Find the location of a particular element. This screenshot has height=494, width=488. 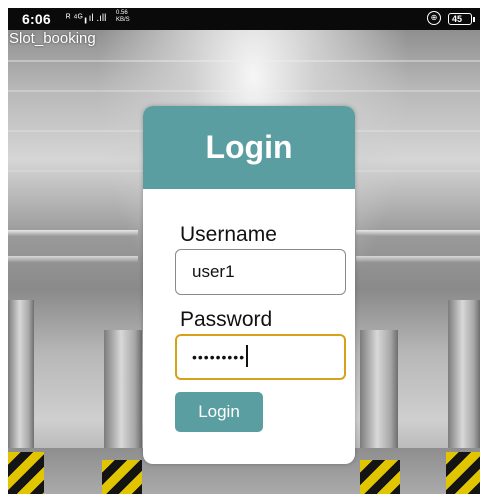

login-heading: Login is located at coordinates (249, 147).